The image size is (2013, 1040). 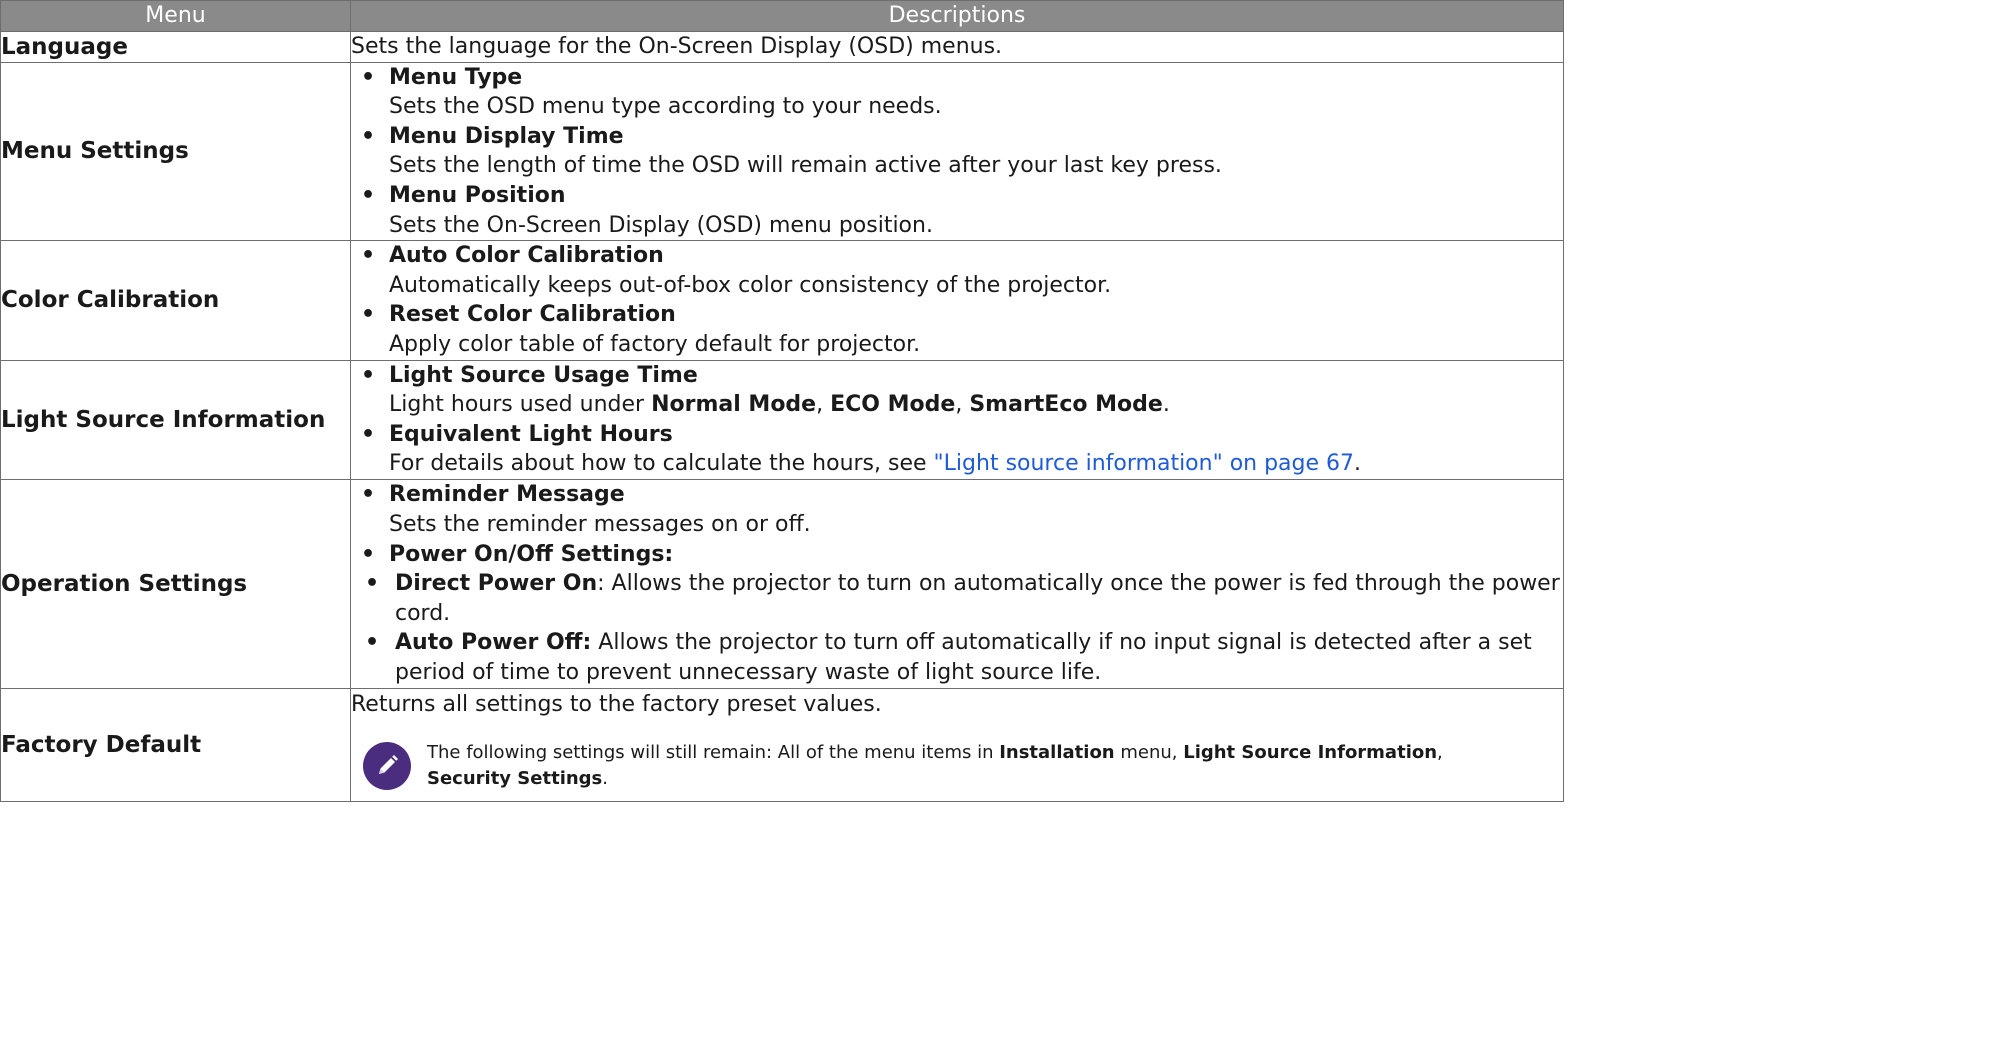 What do you see at coordinates (175, 47) in the screenshot?
I see `menu-label-language: Language` at bounding box center [175, 47].